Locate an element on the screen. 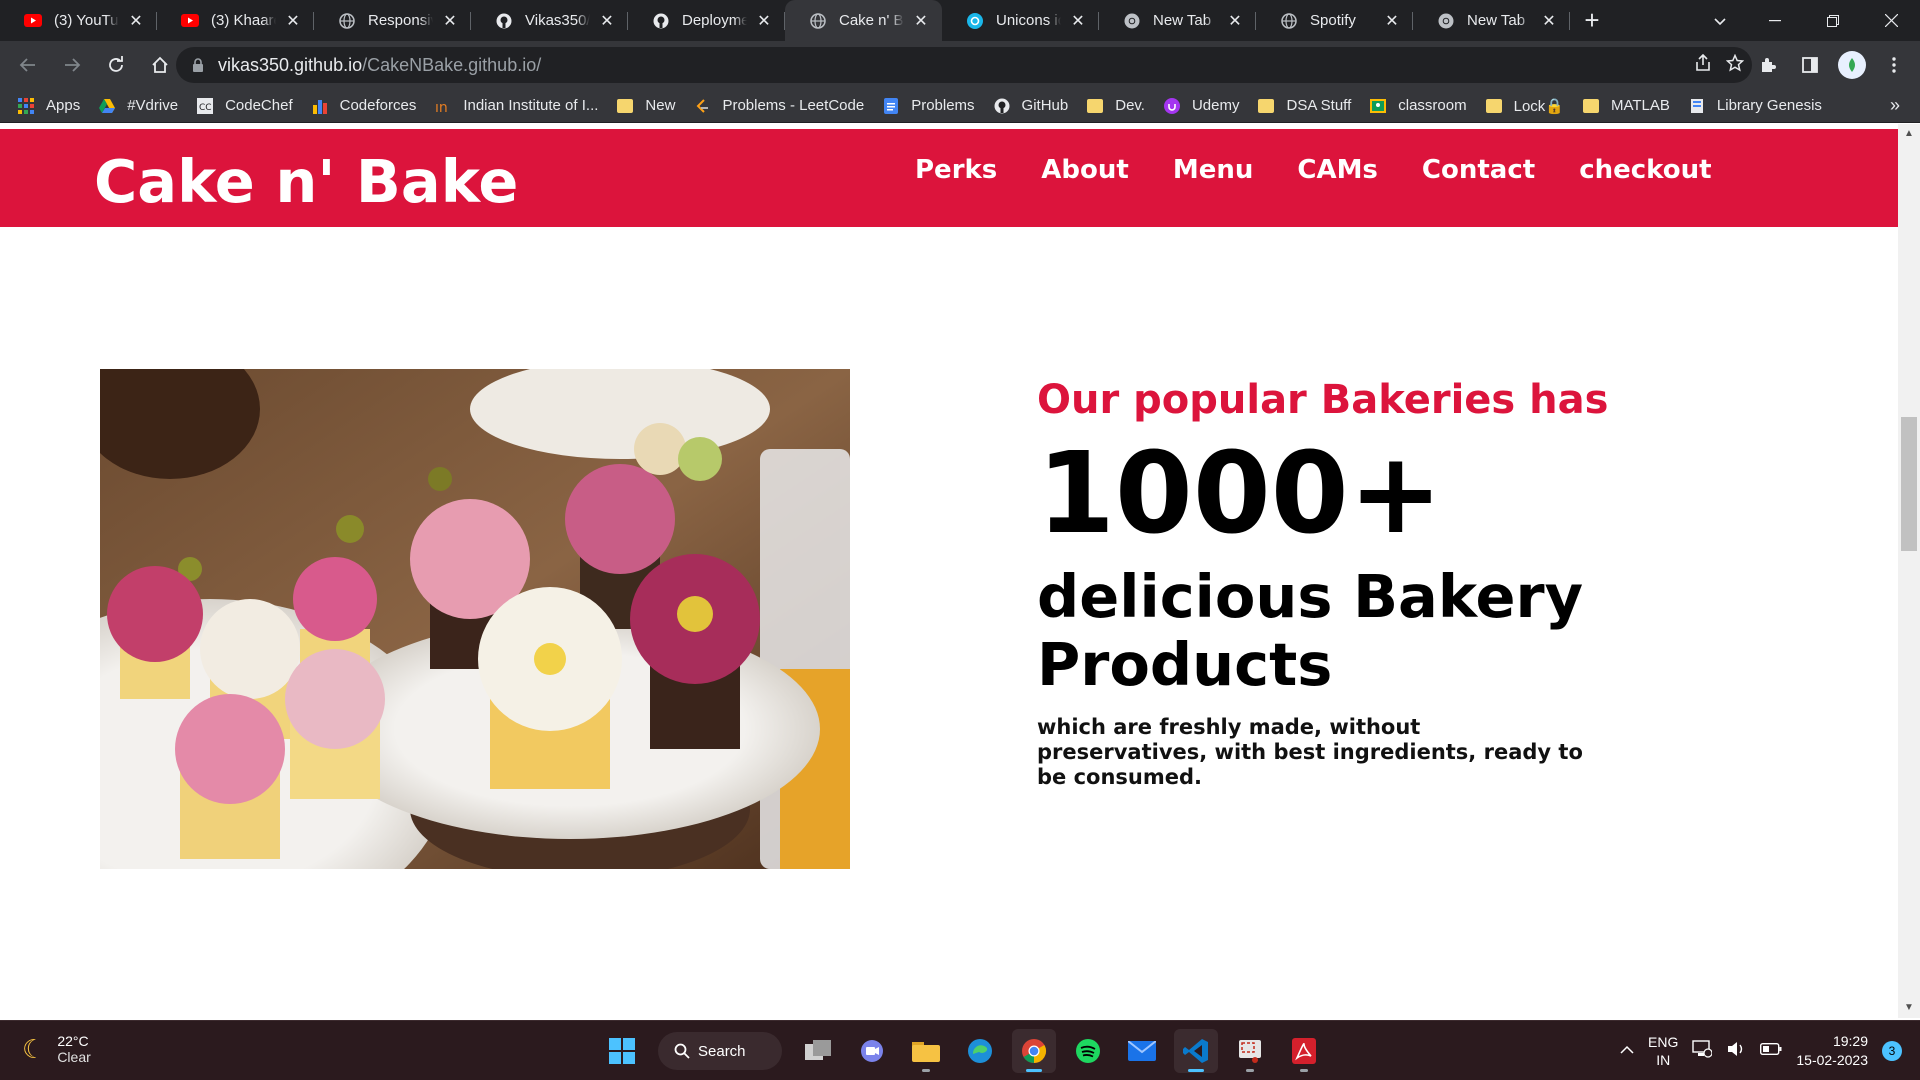 The image size is (1920, 1080). extensions-icon is located at coordinates (1768, 65).